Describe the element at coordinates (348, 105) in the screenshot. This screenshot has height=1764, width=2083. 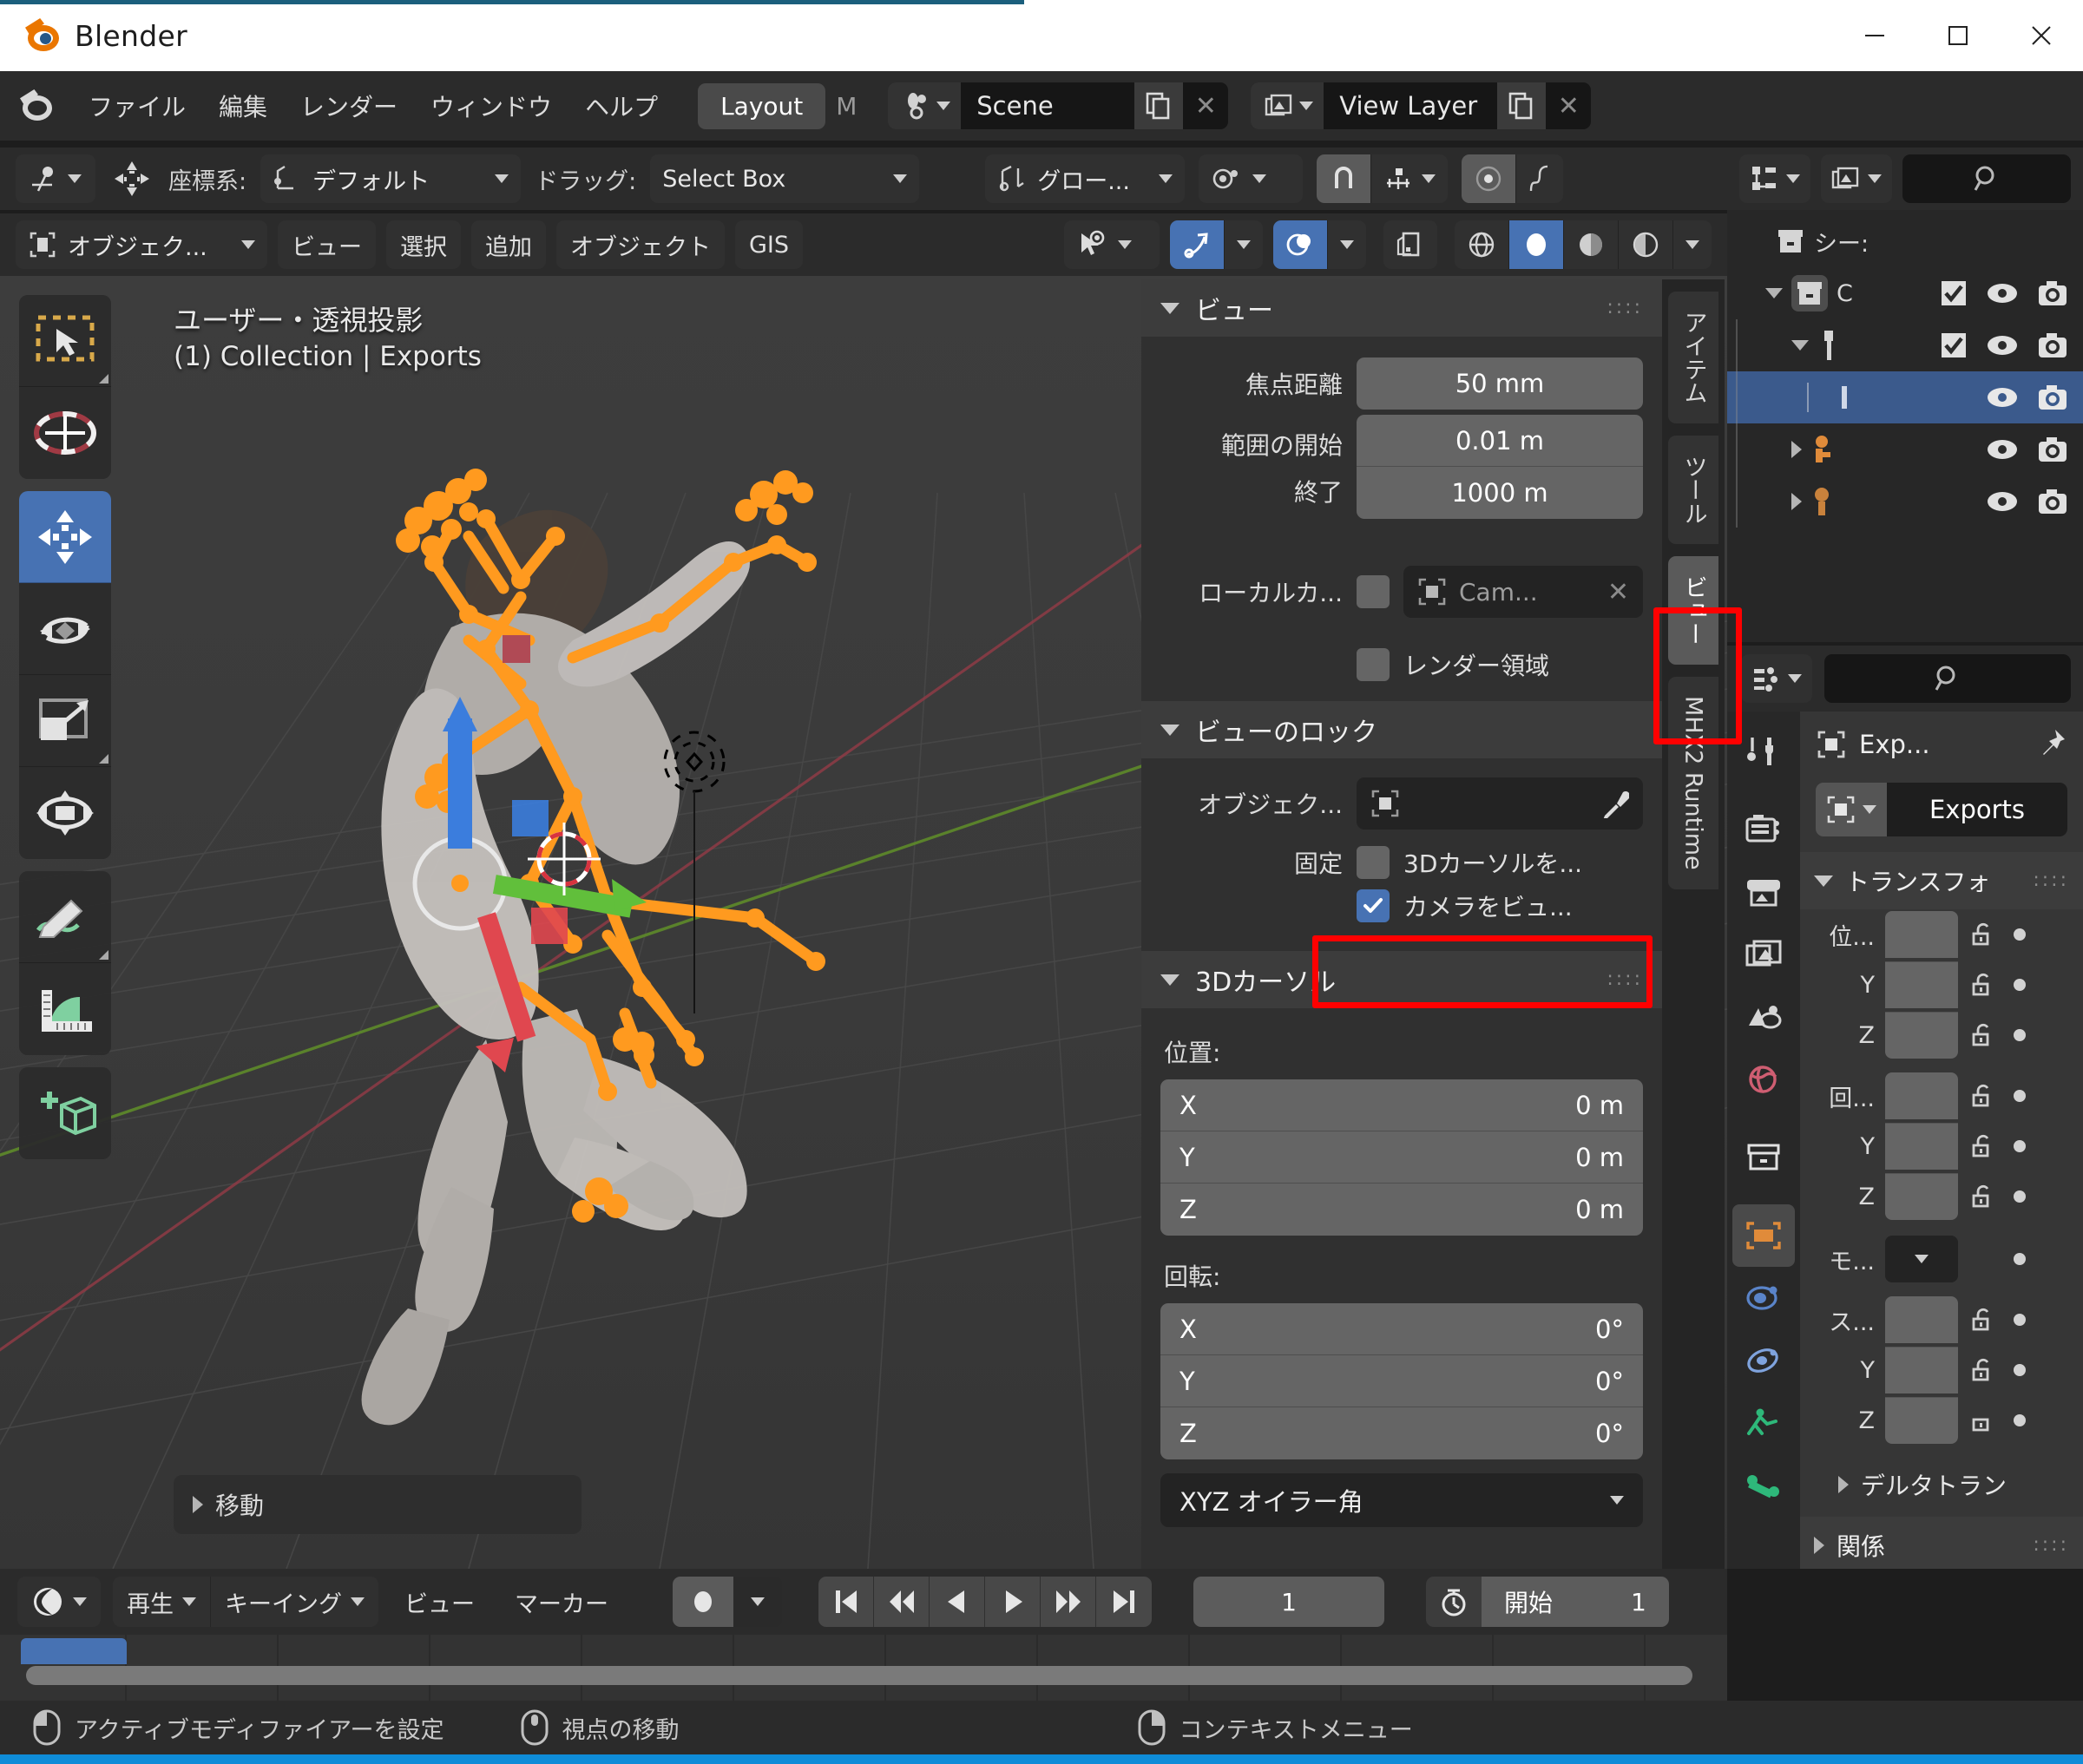
I see `menu-render: レンダー` at that location.